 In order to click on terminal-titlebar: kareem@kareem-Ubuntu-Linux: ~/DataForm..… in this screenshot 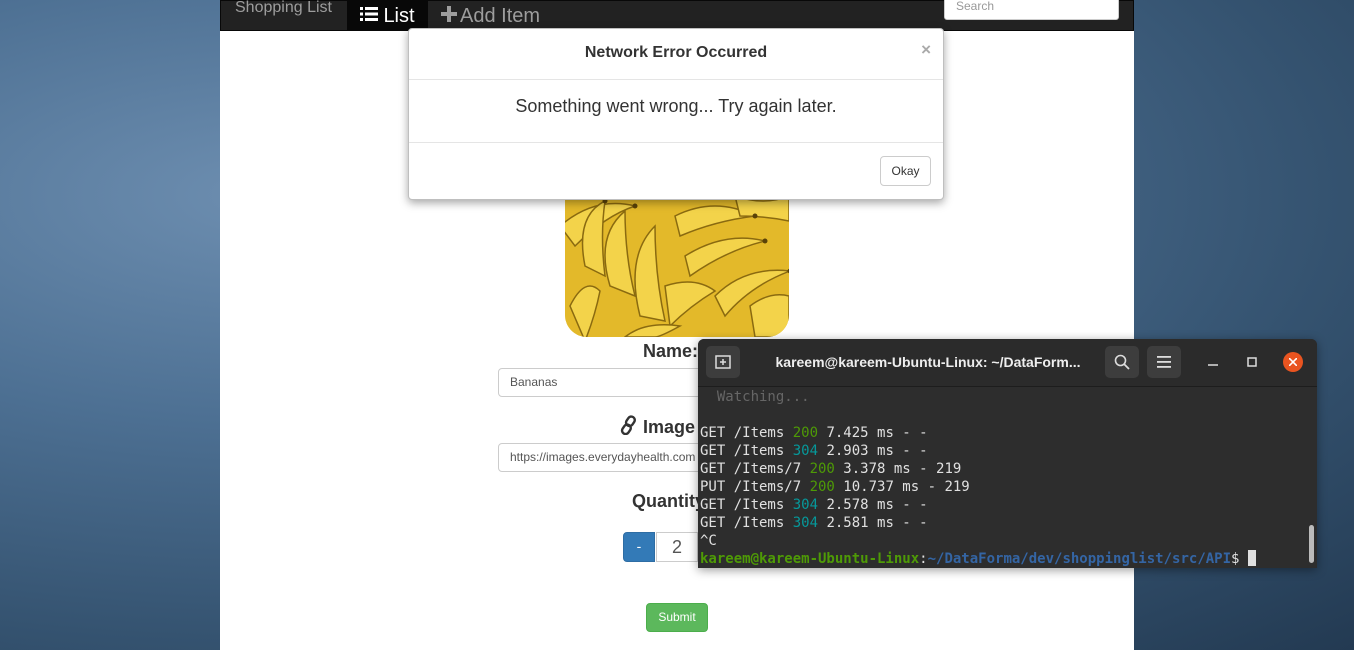, I will do `click(1007, 363)`.